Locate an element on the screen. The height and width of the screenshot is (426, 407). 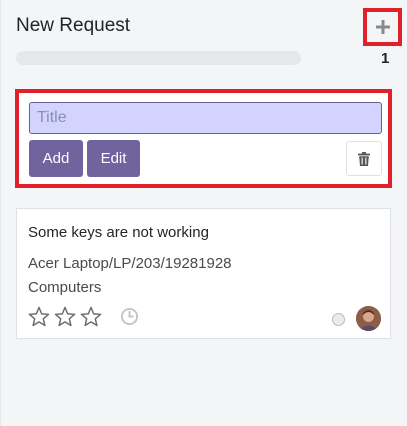
column-title: New Request is located at coordinates (73, 25).